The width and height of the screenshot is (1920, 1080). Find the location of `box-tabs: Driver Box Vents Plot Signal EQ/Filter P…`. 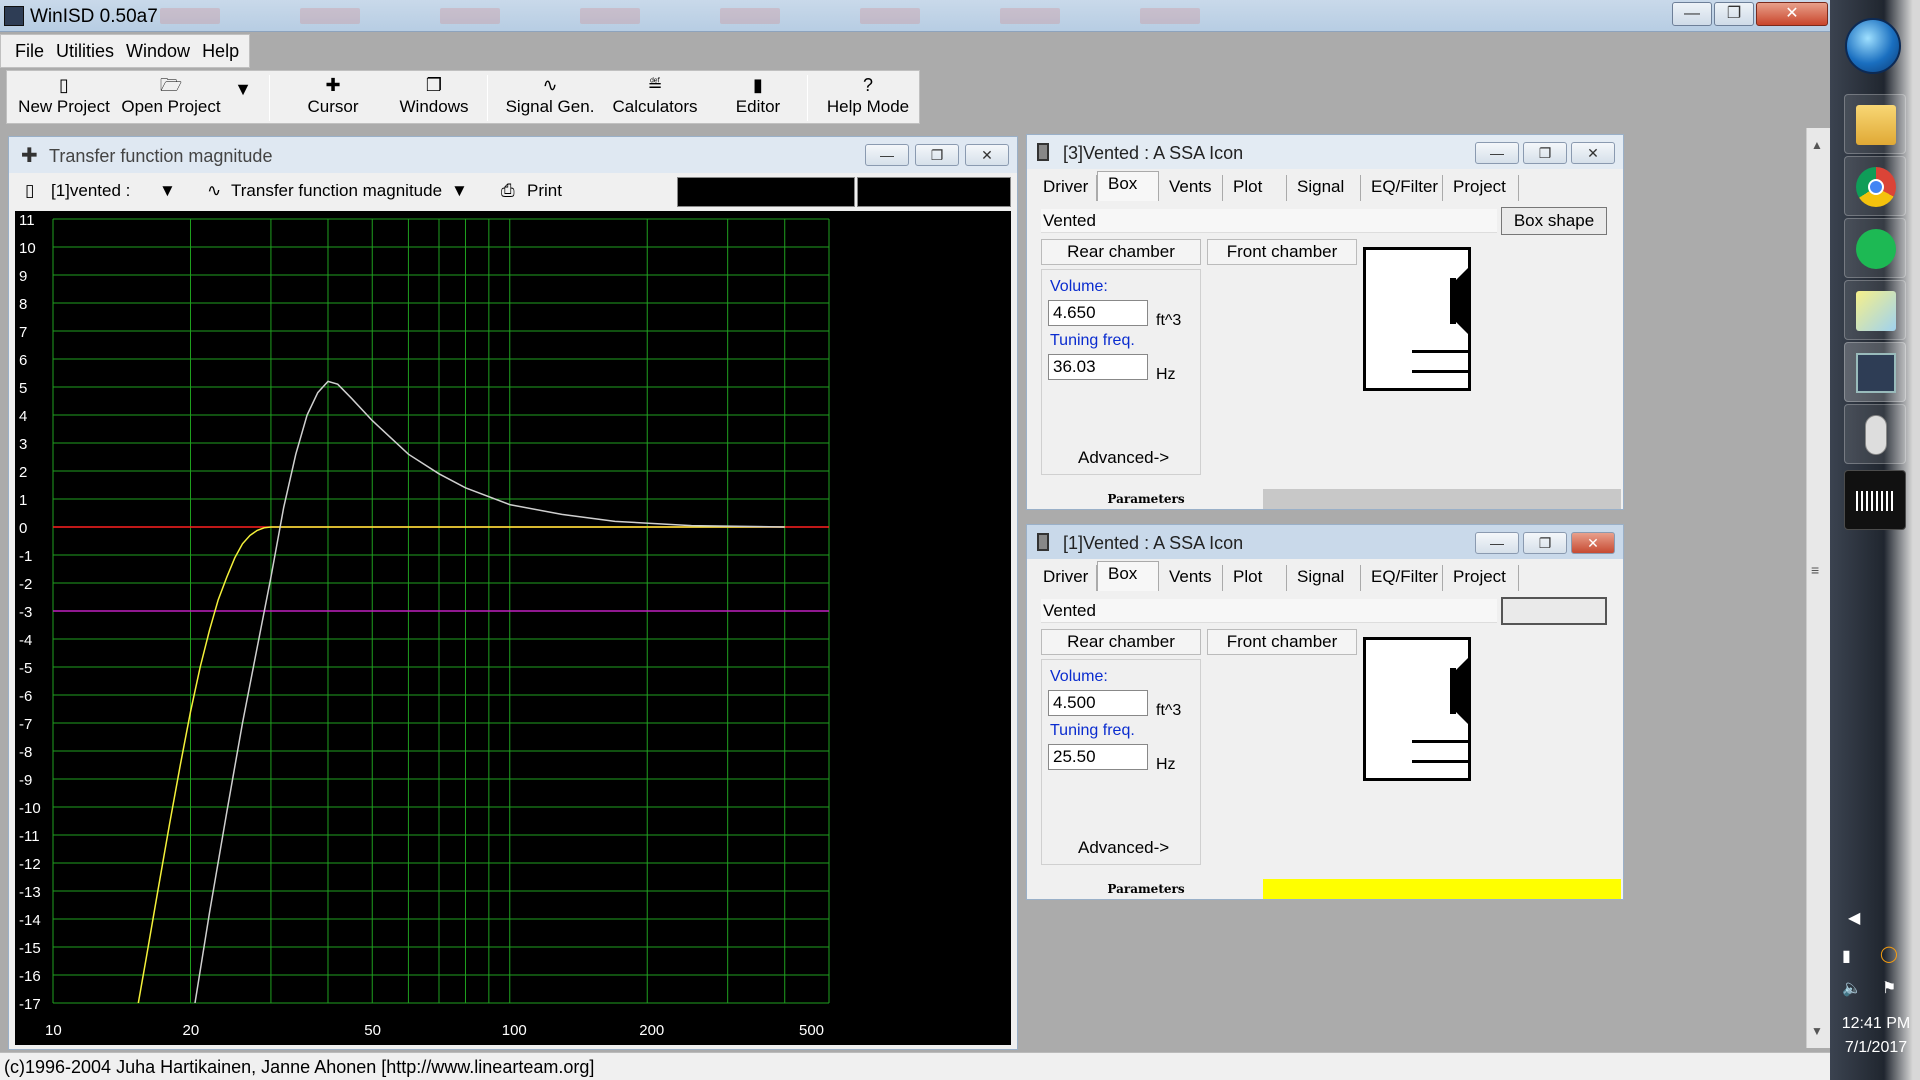

box-tabs: Driver Box Vents Plot Signal EQ/Filter P… is located at coordinates (1326, 186).